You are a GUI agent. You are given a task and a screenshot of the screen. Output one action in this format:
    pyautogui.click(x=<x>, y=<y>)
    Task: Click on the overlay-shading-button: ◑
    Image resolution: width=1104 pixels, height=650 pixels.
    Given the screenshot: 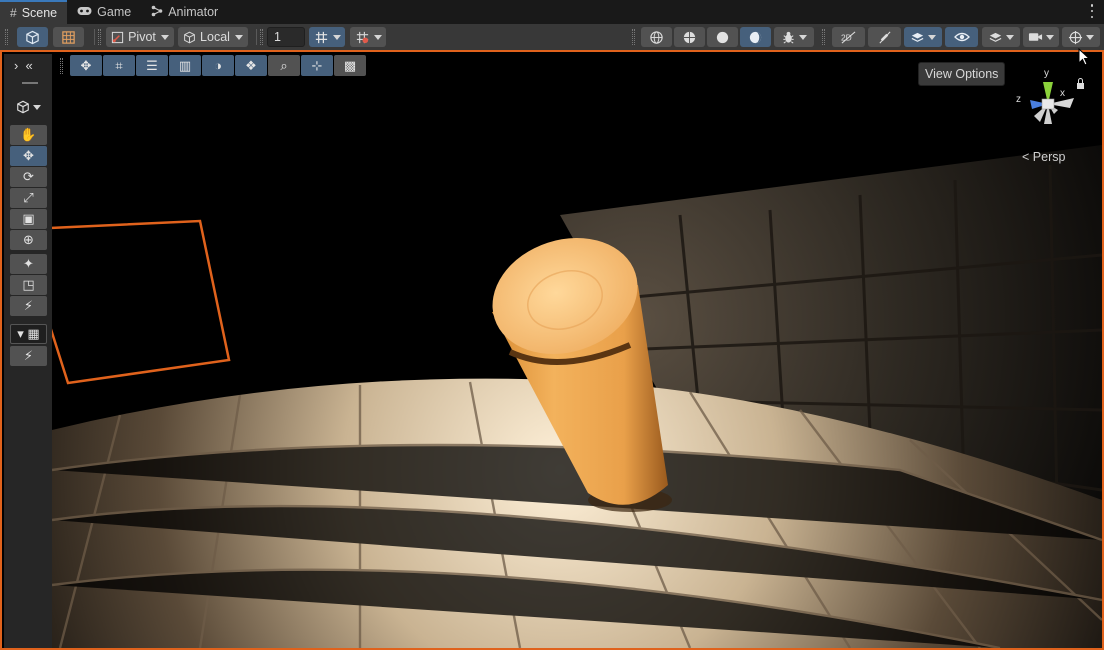 What is the action you would take?
    pyautogui.click(x=218, y=65)
    